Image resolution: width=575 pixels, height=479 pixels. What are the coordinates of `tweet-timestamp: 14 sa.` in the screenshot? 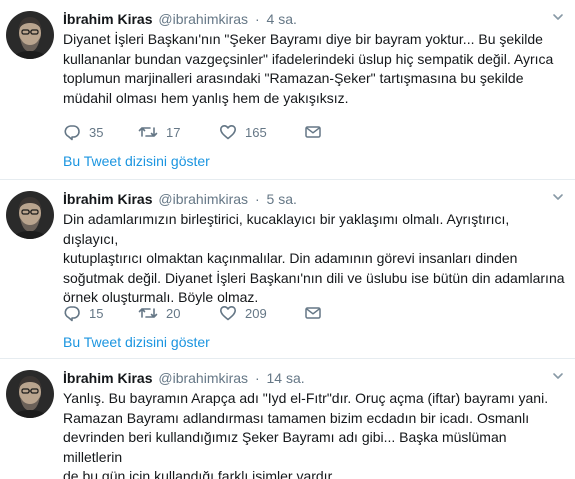 It's located at (286, 378).